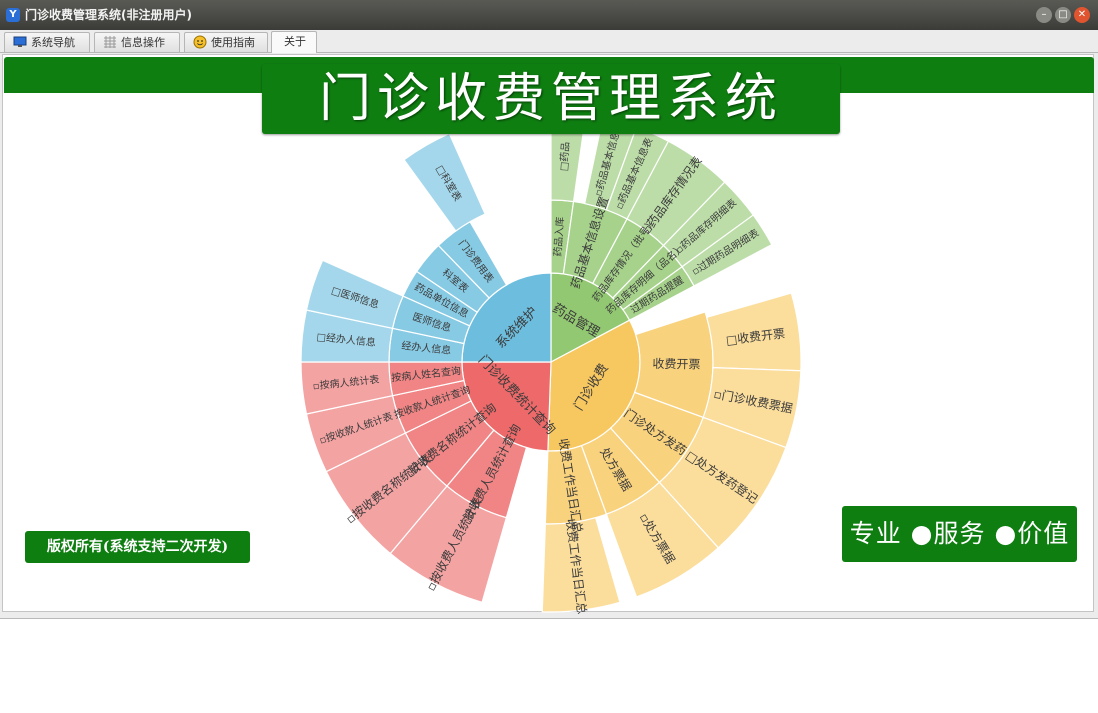  What do you see at coordinates (137, 547) in the screenshot?
I see `copyright-badge: 版权所有(系统支持二次开发)` at bounding box center [137, 547].